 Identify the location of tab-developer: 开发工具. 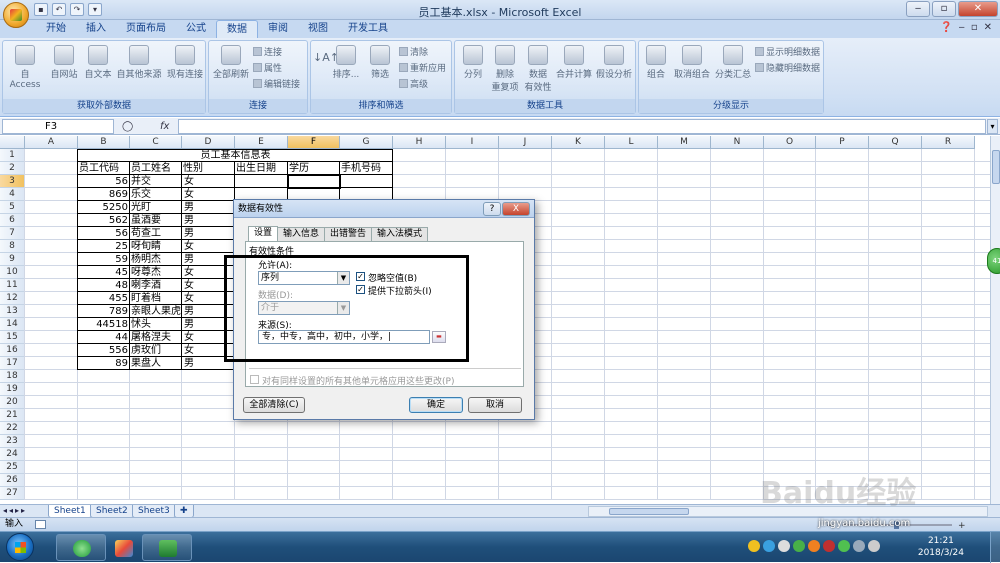
(368, 29).